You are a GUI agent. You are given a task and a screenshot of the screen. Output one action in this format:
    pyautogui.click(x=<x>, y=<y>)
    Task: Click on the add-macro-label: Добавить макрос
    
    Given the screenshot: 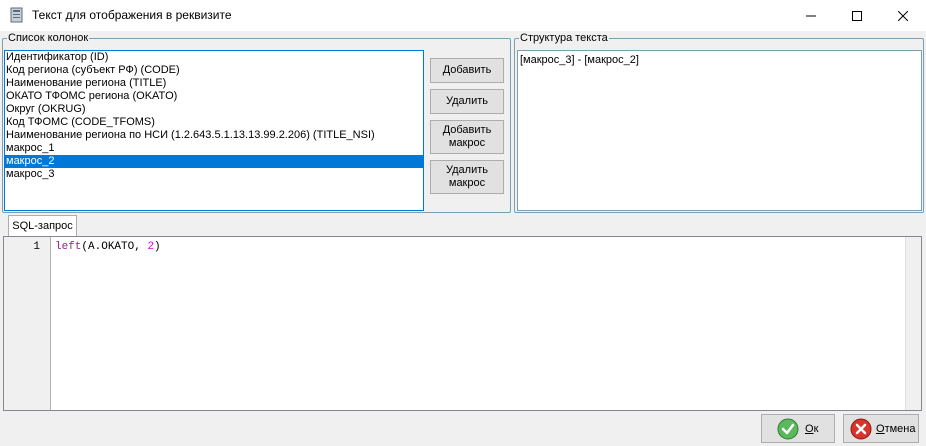 What is the action you would take?
    pyautogui.click(x=467, y=136)
    